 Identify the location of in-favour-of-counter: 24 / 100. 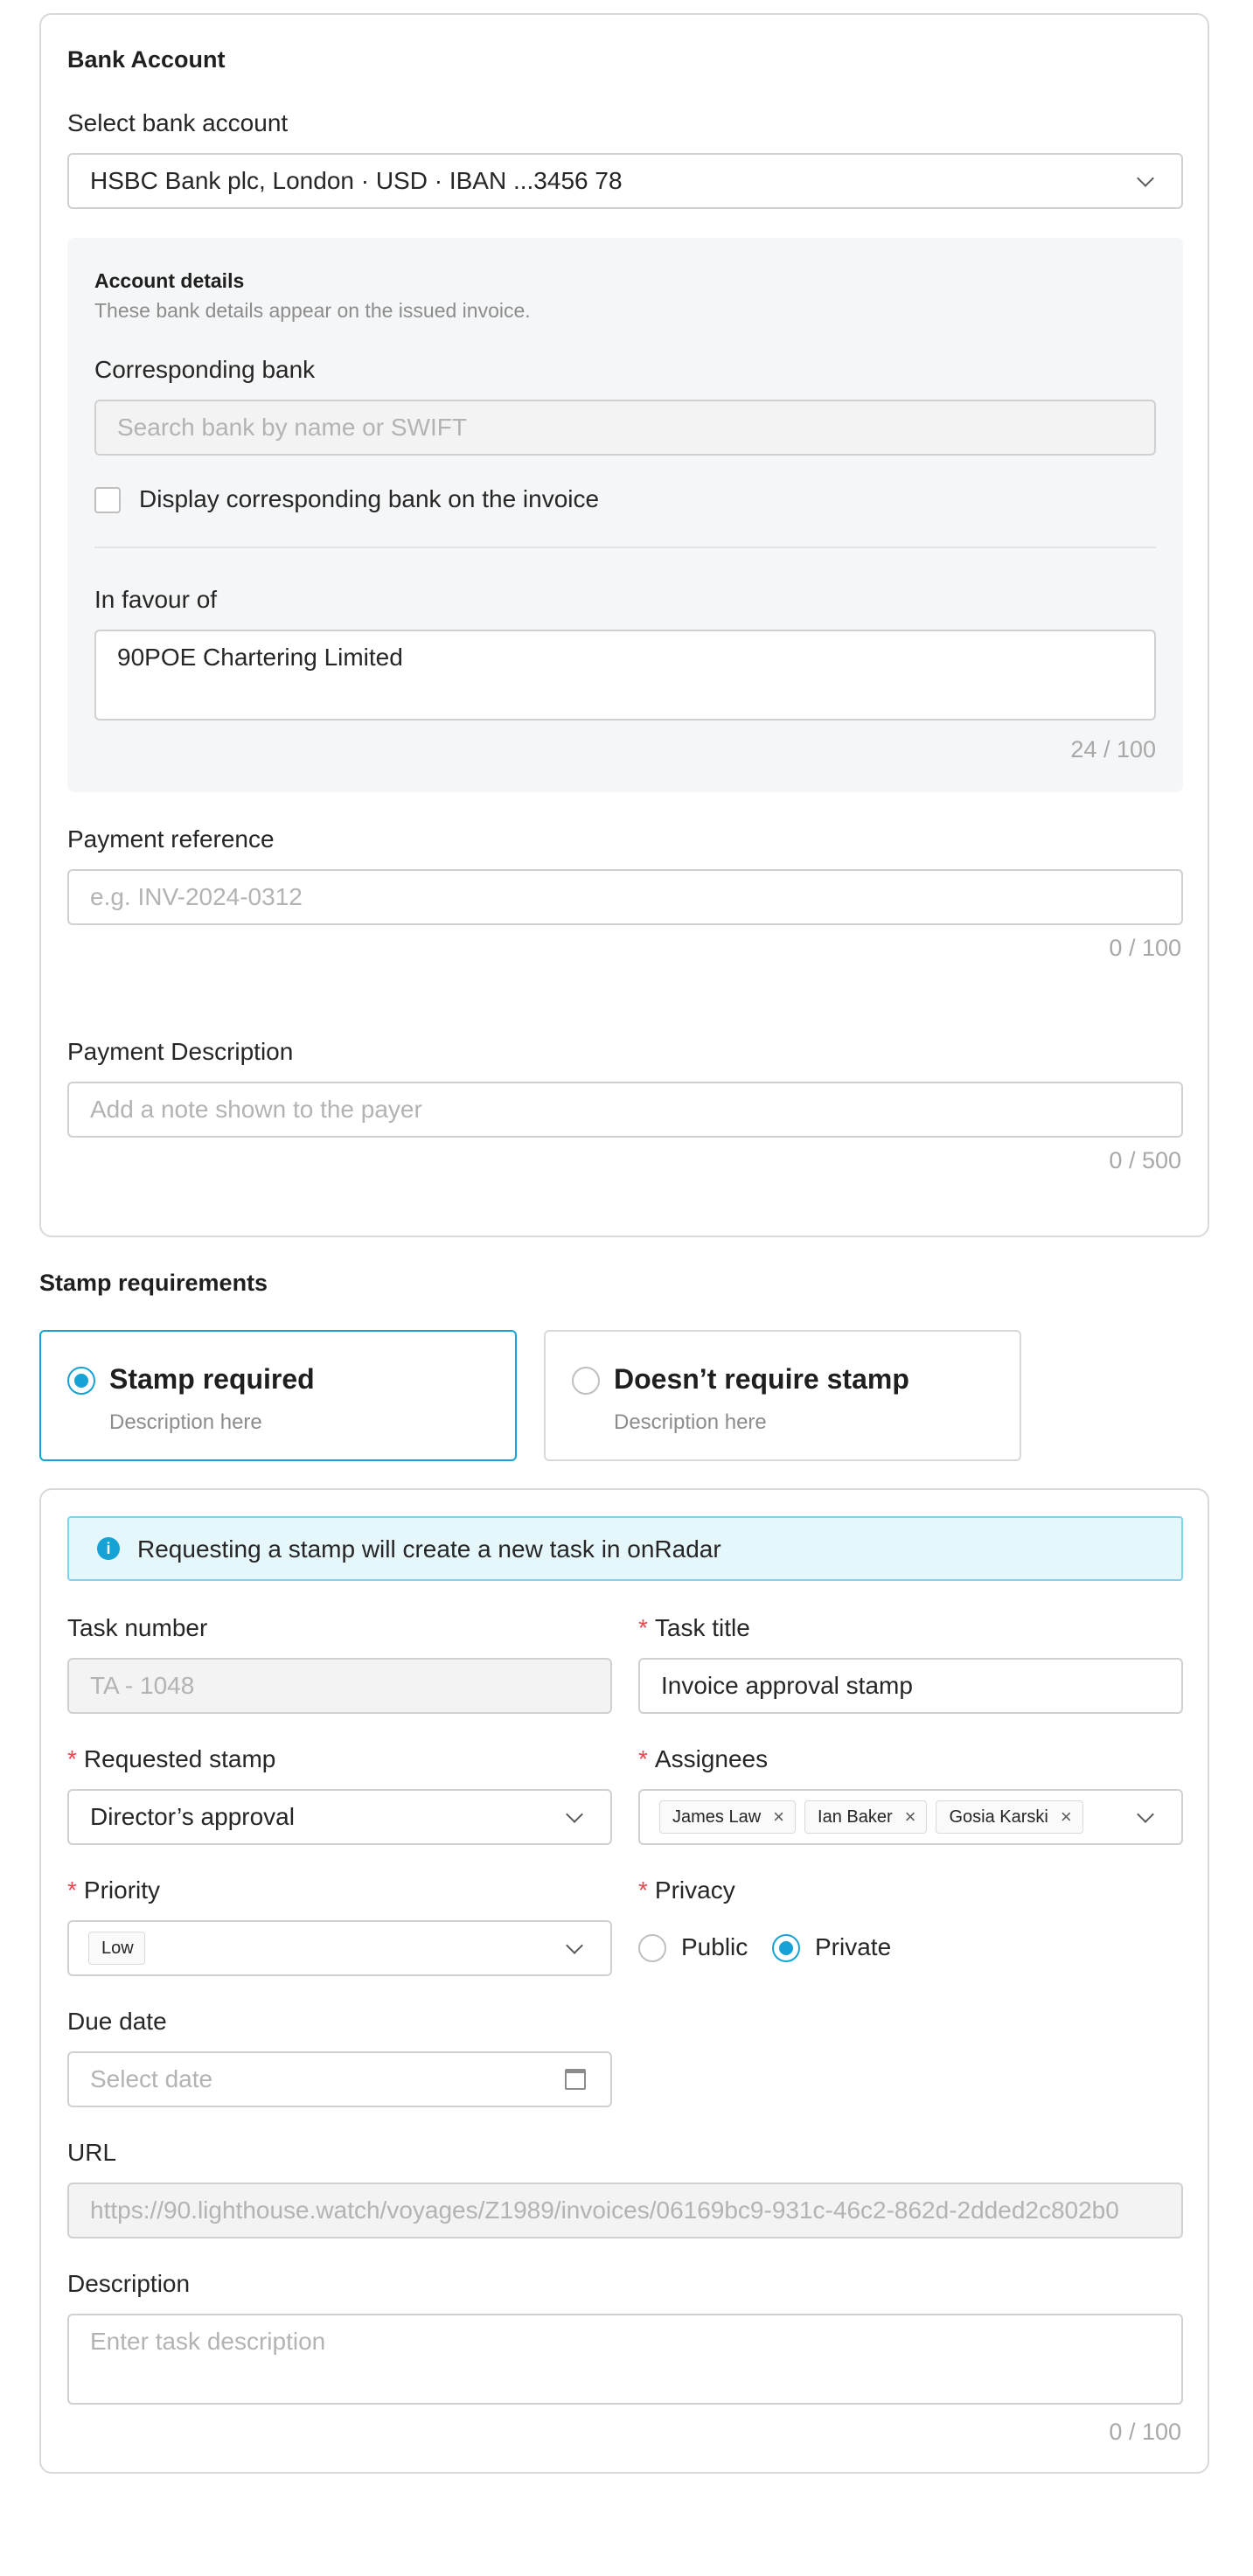
(1113, 749).